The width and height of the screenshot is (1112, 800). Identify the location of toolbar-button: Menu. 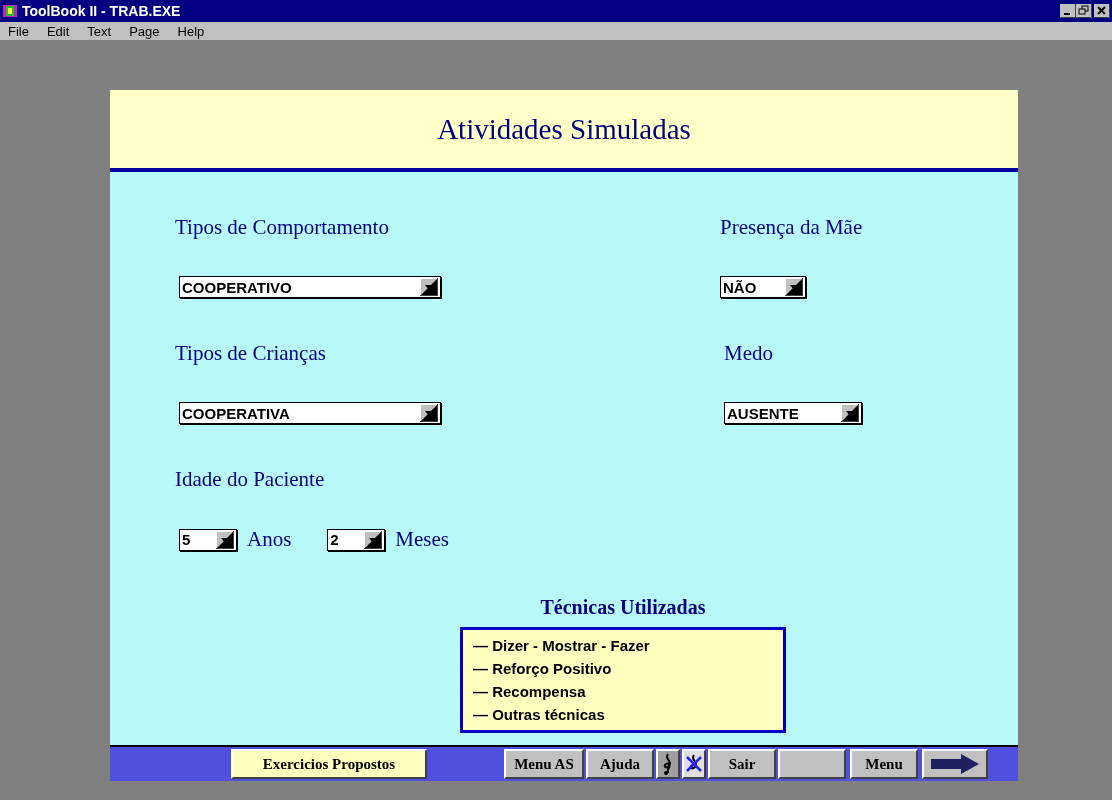
(884, 764).